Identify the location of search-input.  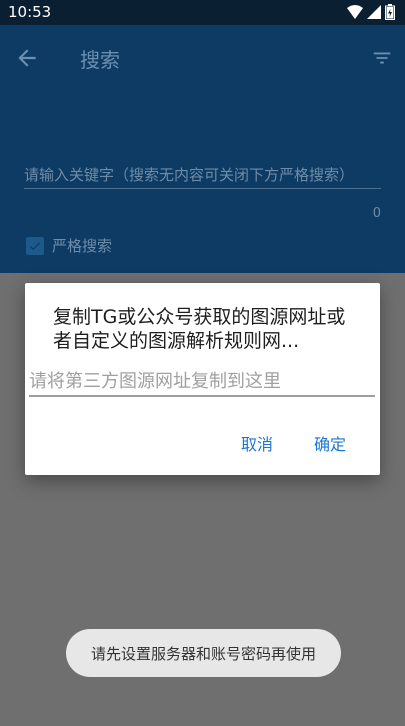
(202, 175).